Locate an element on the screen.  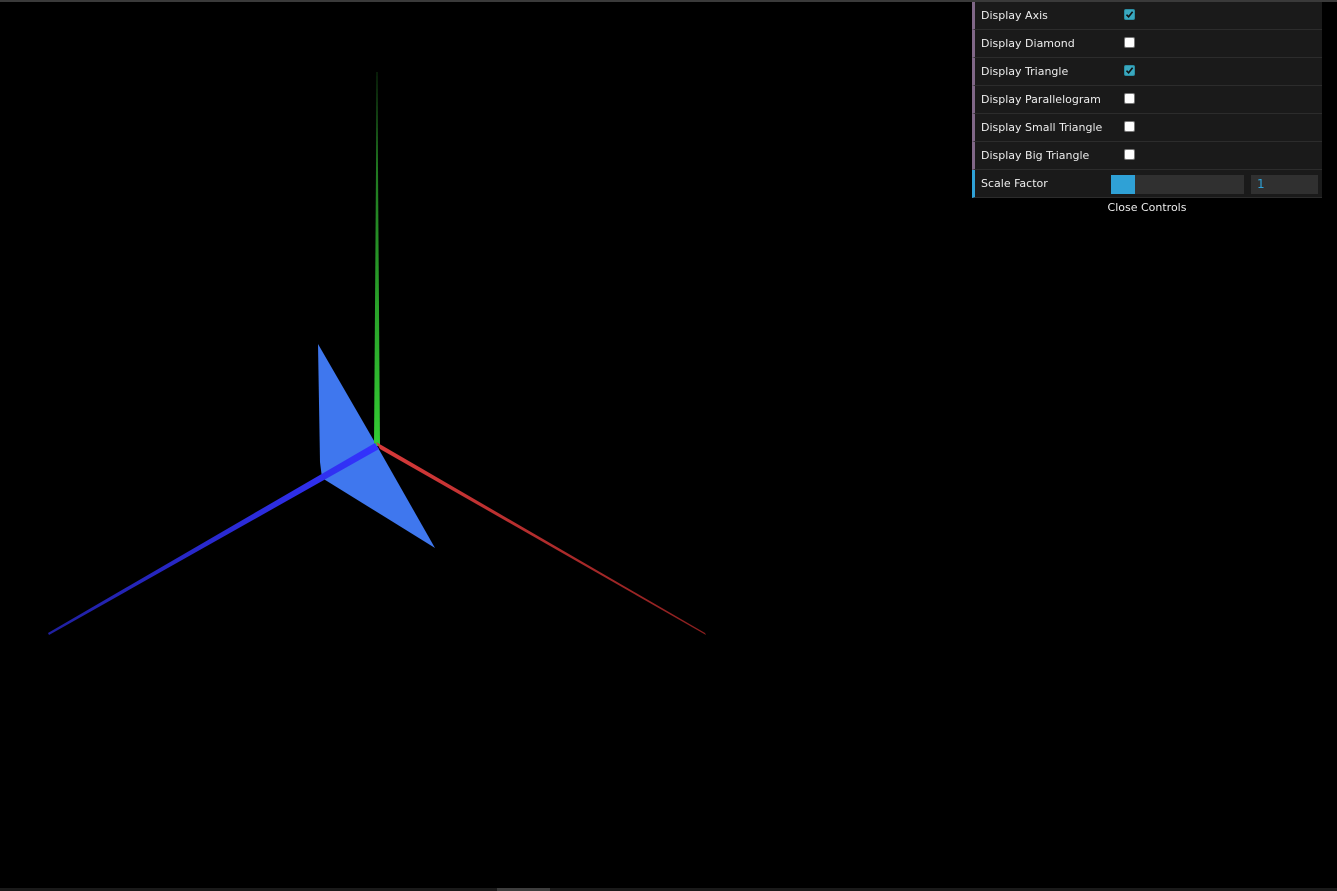
control-label: Display Small Triangle is located at coordinates (1042, 127).